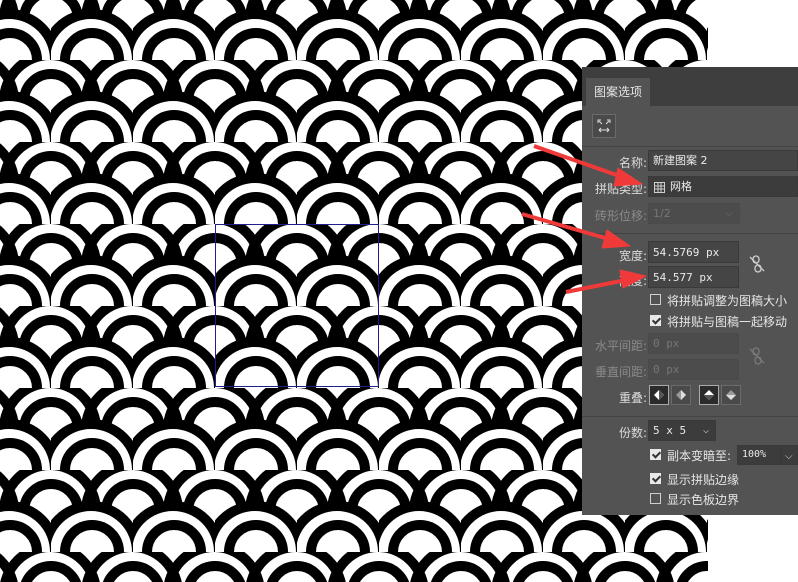  What do you see at coordinates (655, 320) in the screenshot?
I see `move-tile-checkbox` at bounding box center [655, 320].